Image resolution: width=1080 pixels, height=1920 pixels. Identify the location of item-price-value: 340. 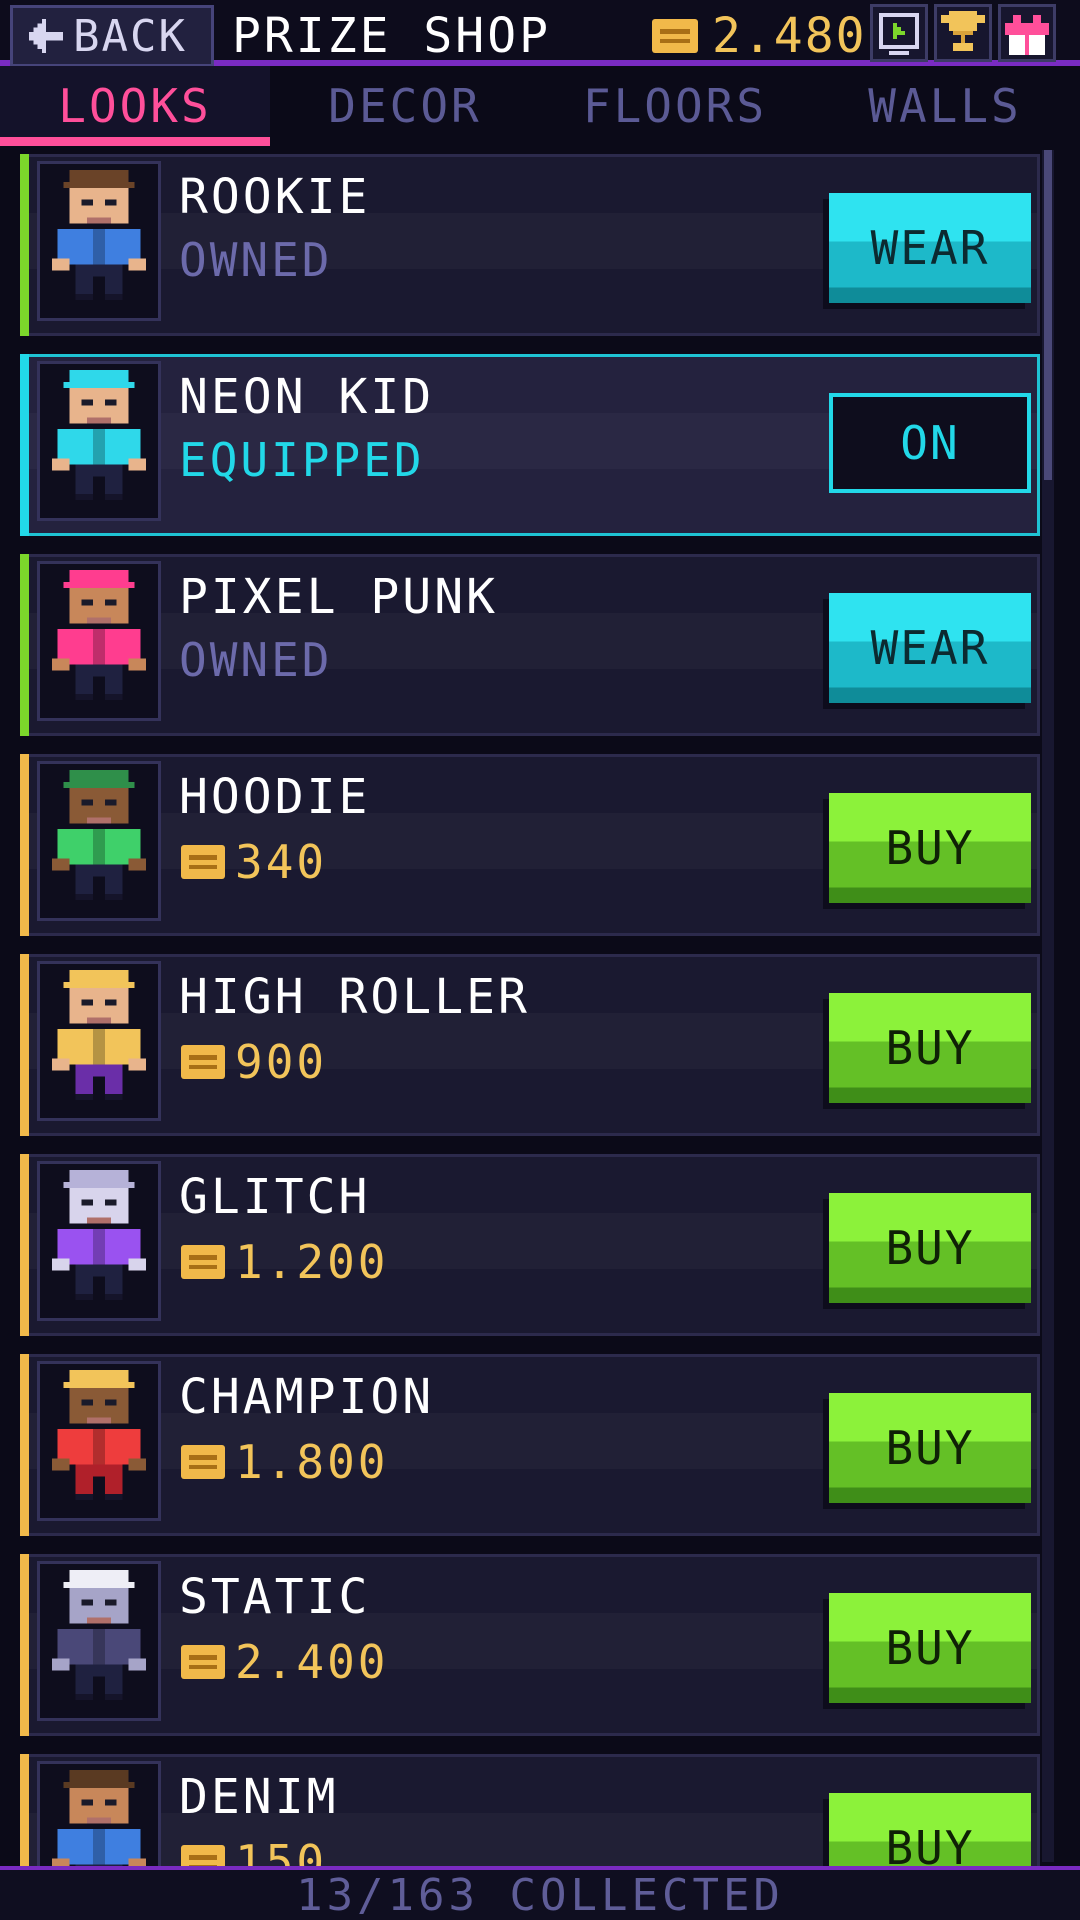
(281, 862).